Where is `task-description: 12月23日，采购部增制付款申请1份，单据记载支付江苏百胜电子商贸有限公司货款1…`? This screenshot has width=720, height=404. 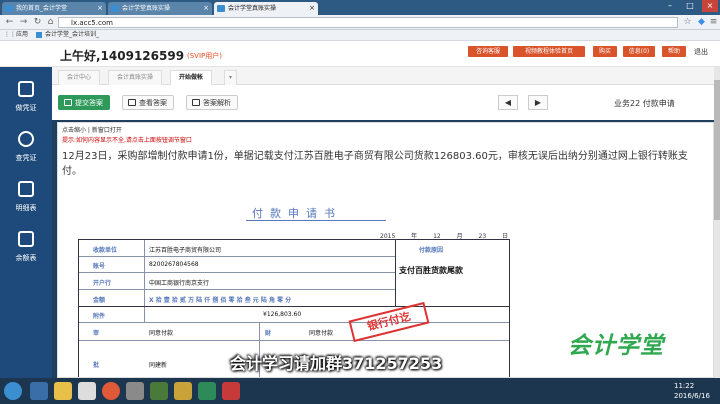
task-description: 12月23日，采购部增制付款申请1份，单据记载支付江苏百胜电子商贸有限公司货款1… is located at coordinates (375, 164).